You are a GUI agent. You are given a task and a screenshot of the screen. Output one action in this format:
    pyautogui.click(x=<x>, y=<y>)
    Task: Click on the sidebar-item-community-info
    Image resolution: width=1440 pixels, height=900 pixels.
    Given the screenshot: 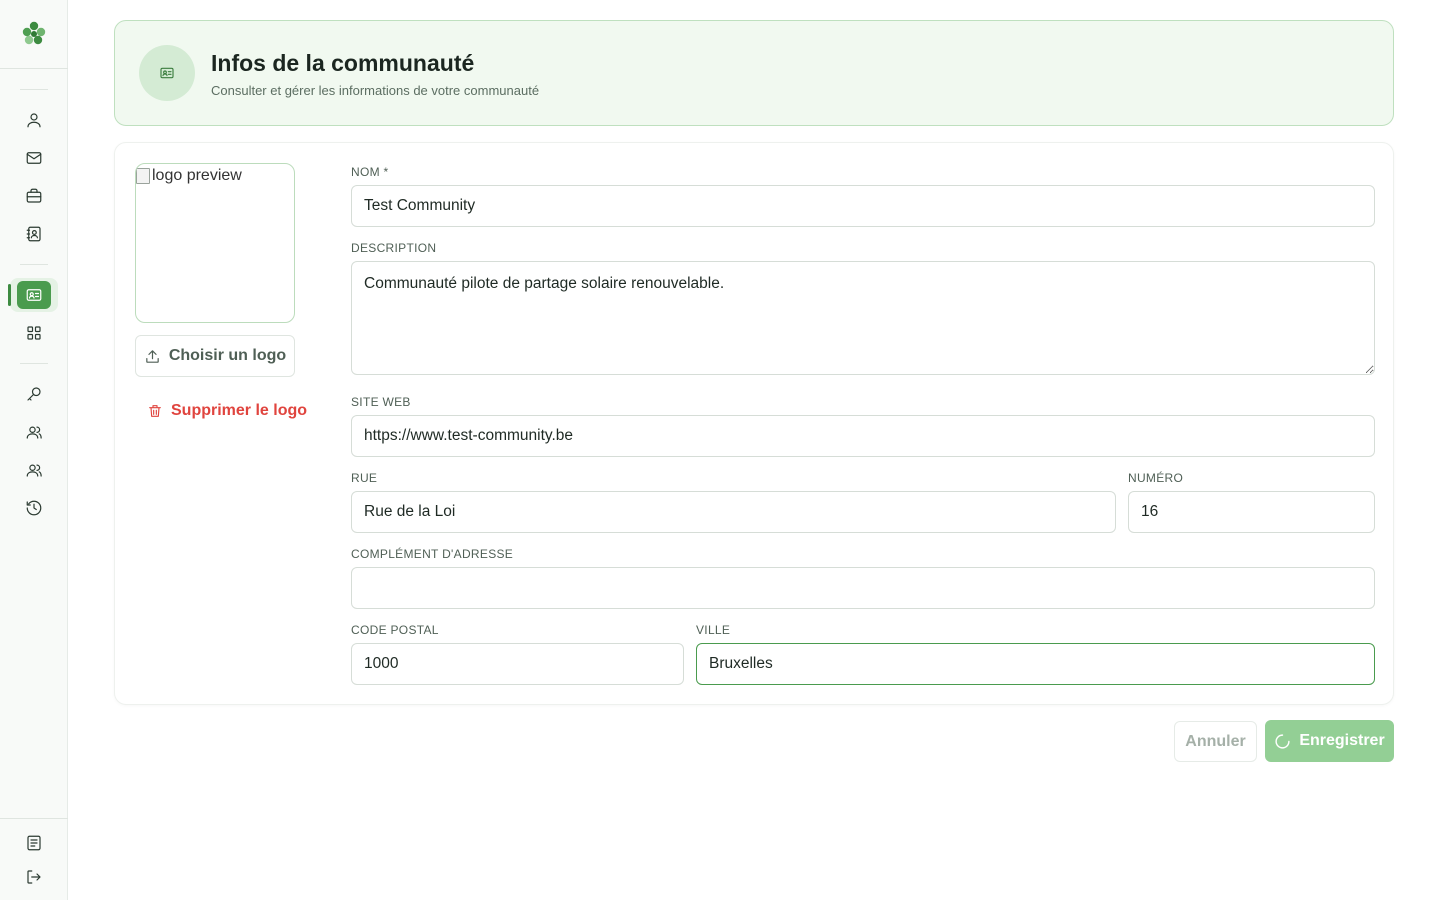 What is the action you would take?
    pyautogui.click(x=33, y=295)
    